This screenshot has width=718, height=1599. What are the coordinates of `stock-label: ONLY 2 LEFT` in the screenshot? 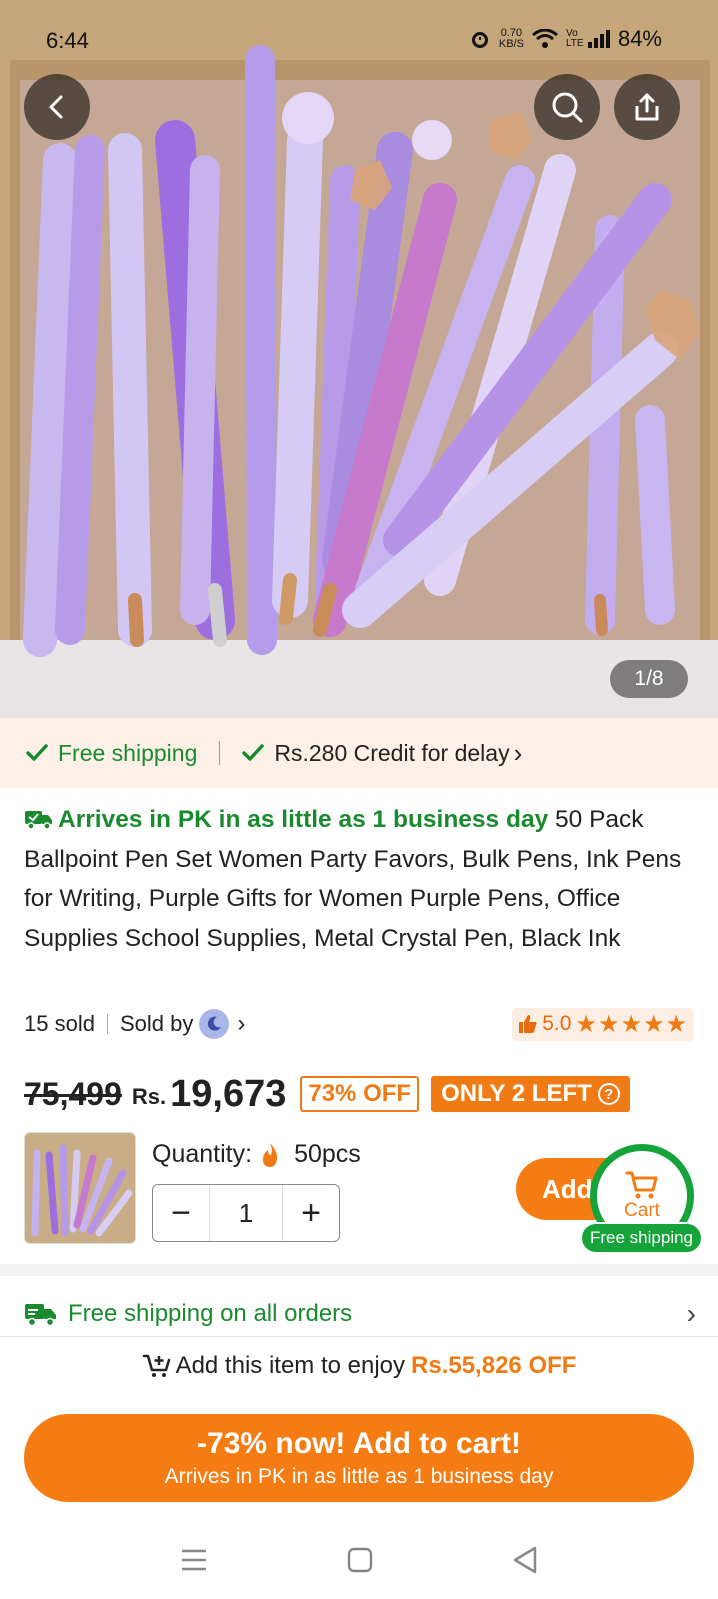 It's located at (516, 1093).